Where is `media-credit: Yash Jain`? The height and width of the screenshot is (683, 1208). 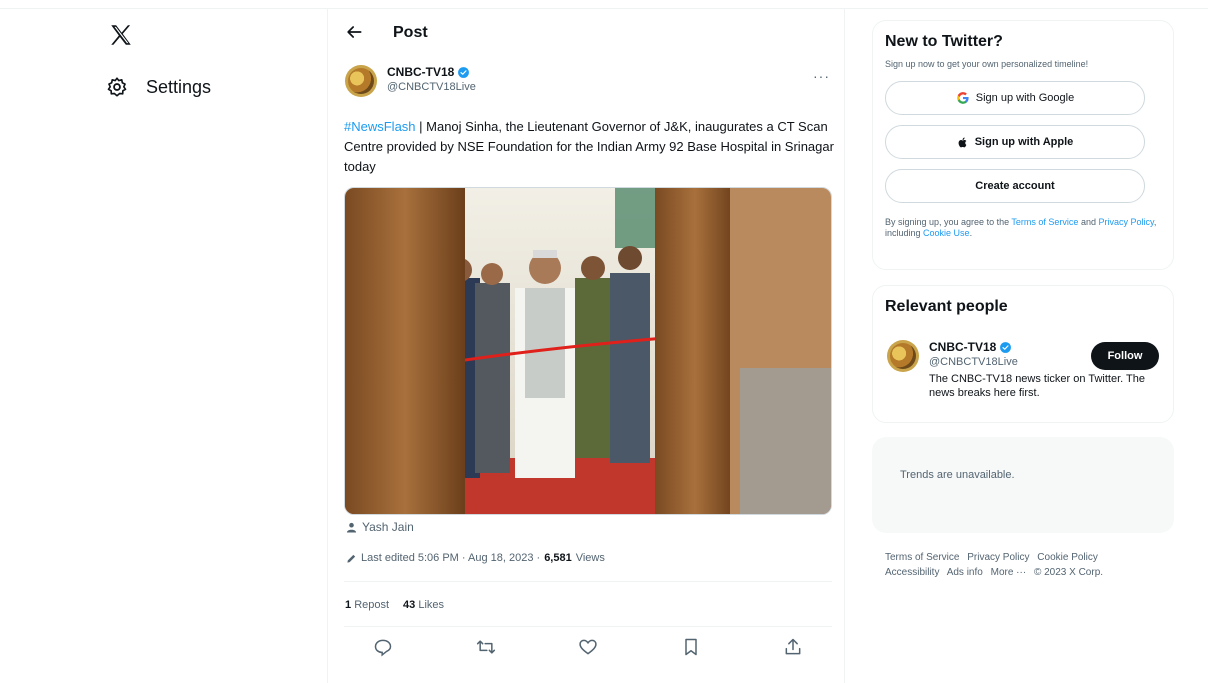
media-credit: Yash Jain is located at coordinates (380, 527).